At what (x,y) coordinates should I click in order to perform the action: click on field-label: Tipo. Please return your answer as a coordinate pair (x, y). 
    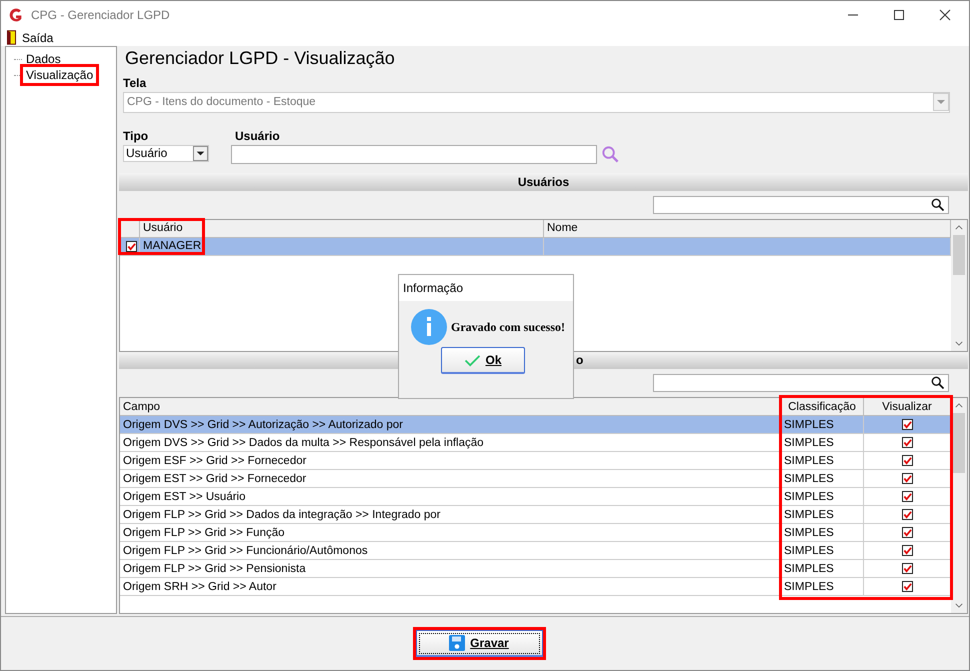
    Looking at the image, I should click on (136, 136).